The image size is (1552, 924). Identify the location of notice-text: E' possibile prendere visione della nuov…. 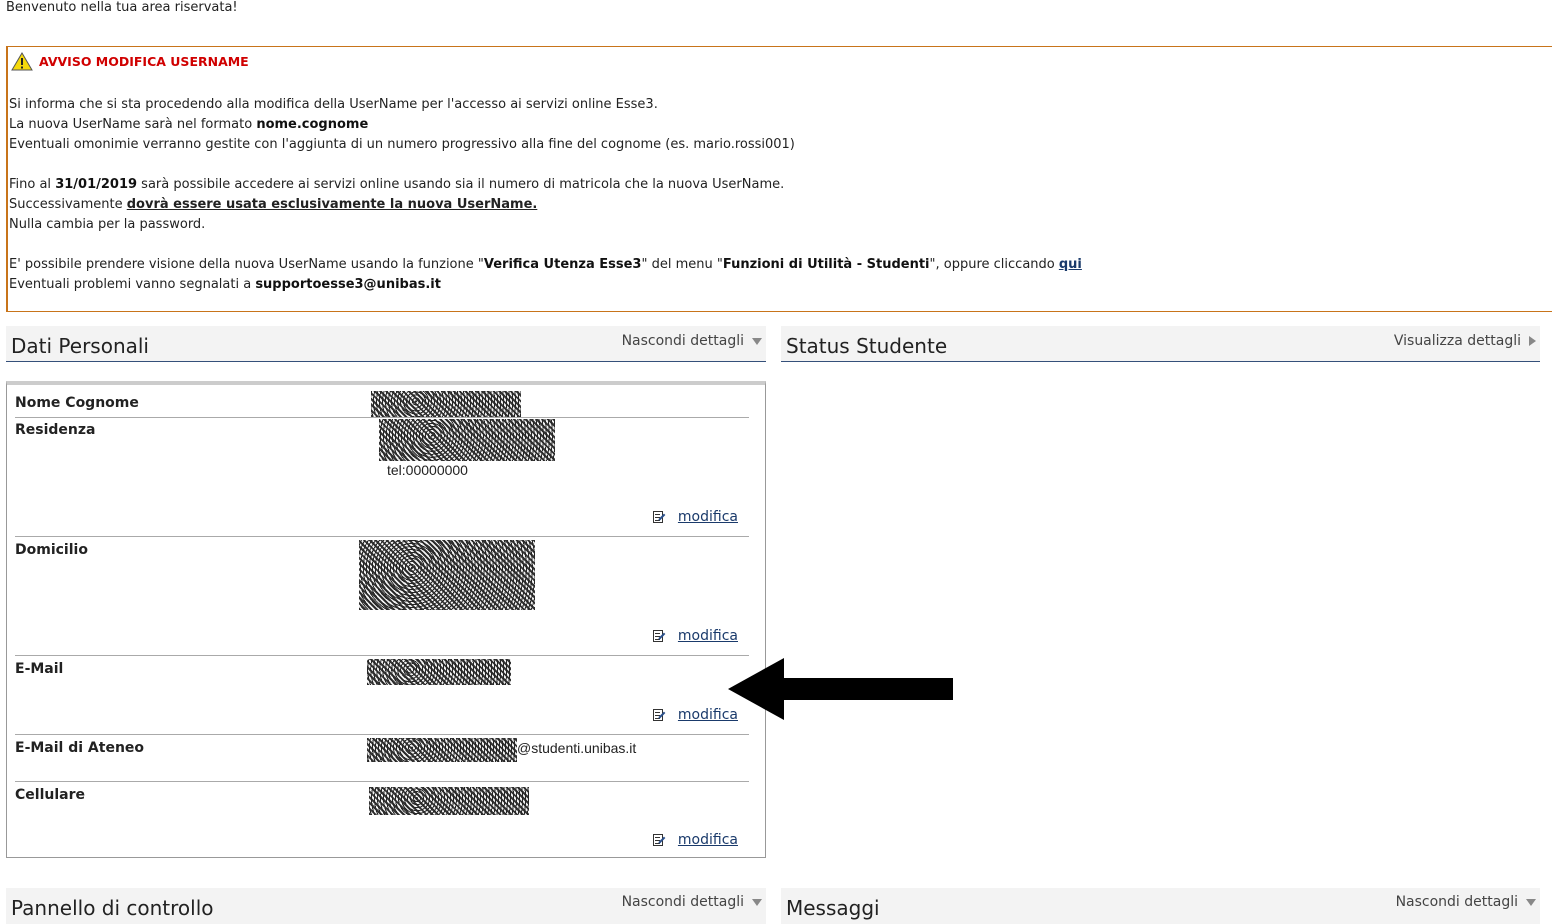
(246, 264).